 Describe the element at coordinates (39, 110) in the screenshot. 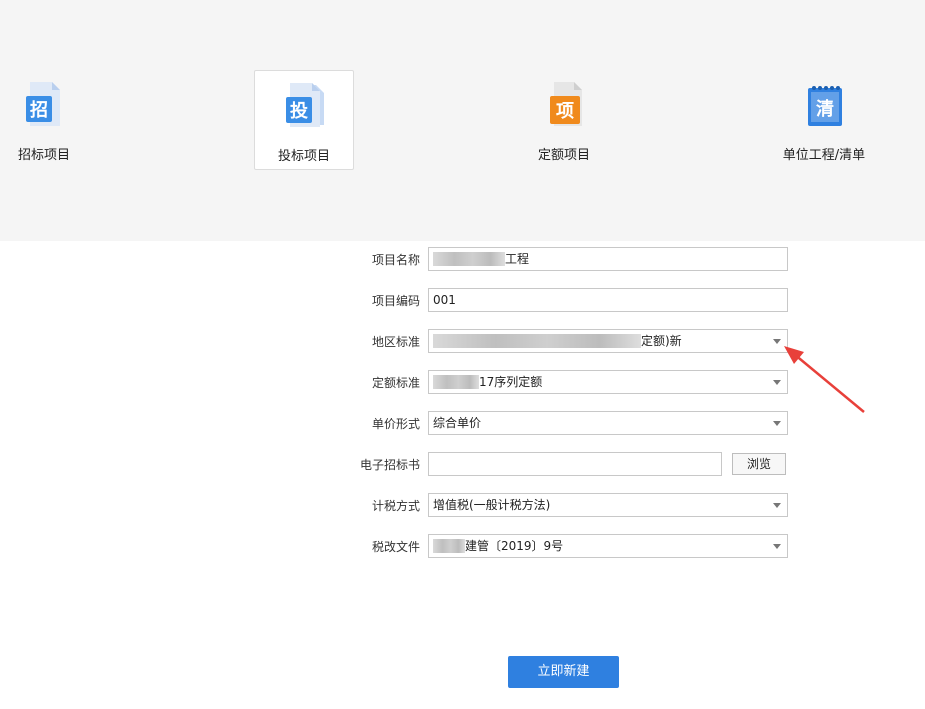

I see `zhao-glyph: 招` at that location.